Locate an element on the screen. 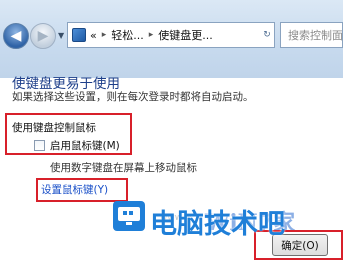  mouse-keys-hint: 使用数字键盘在屏幕上移动鼠标 is located at coordinates (123, 168).